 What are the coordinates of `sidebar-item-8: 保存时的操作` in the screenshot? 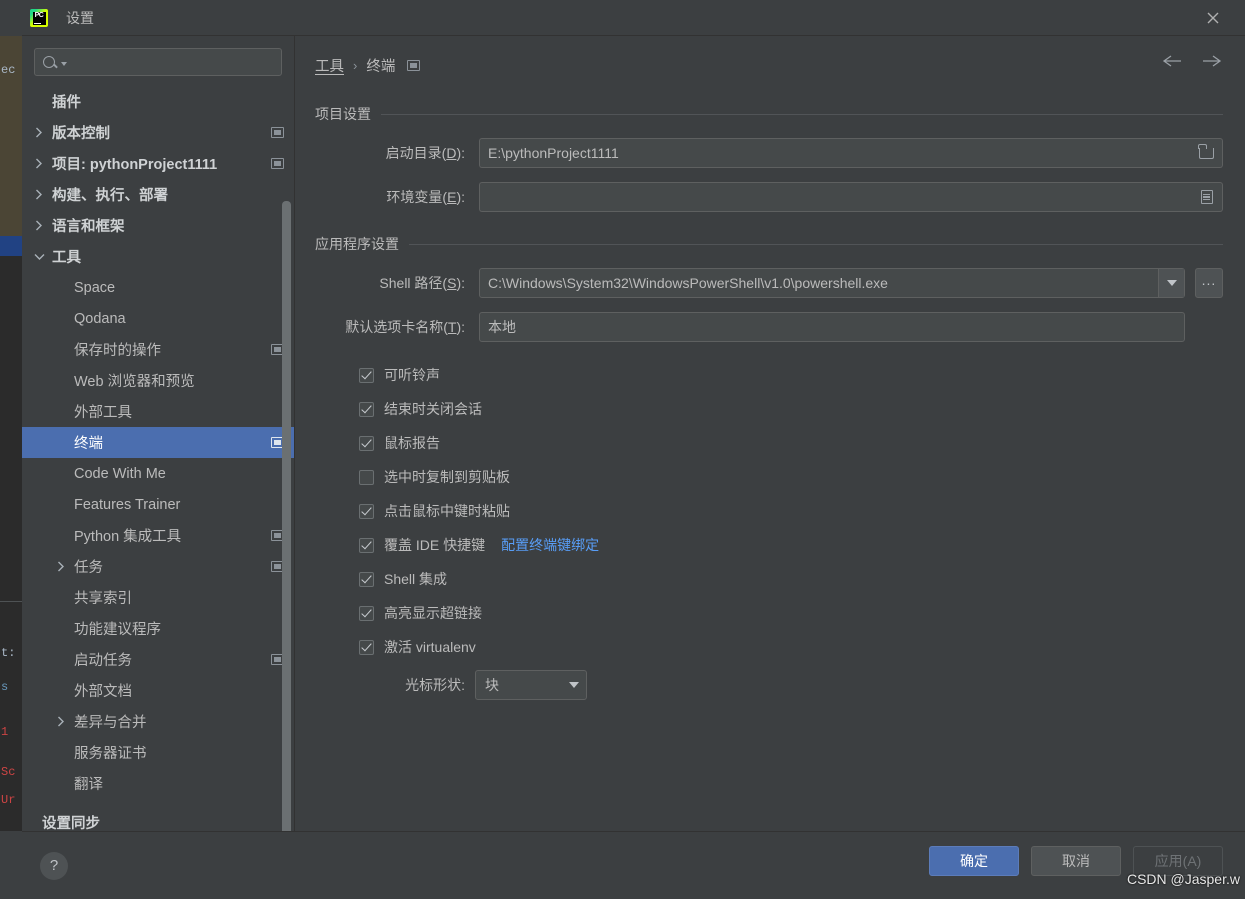 It's located at (158, 349).